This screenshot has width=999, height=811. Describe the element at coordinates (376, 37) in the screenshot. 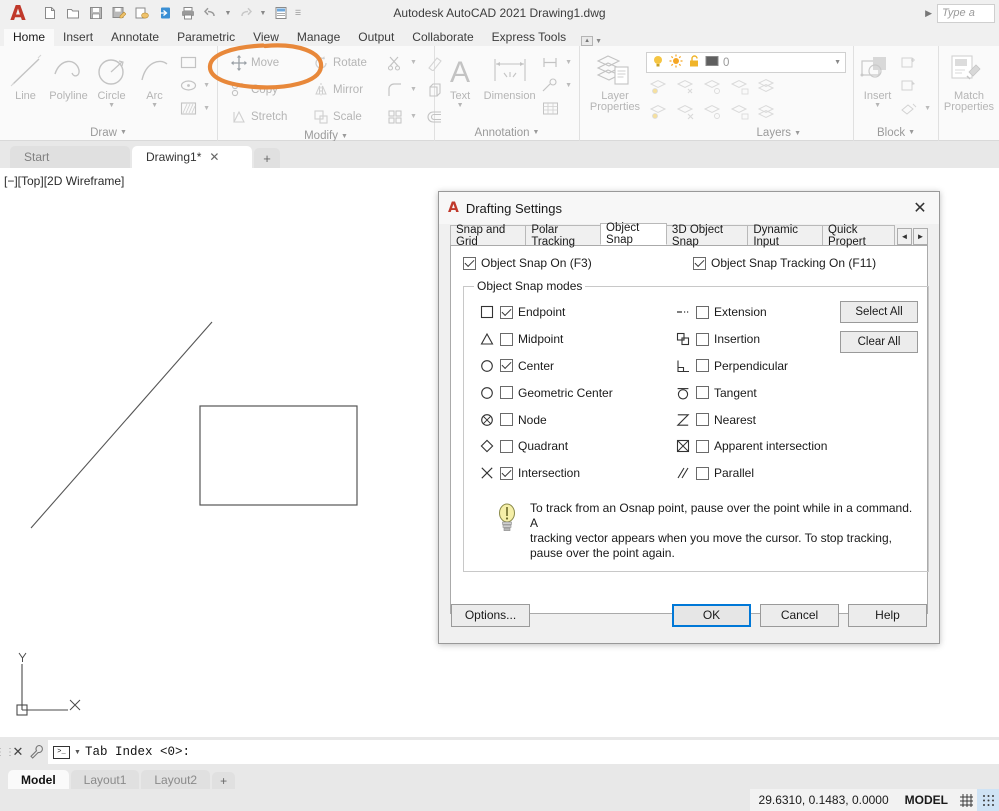

I see `ribbon-tab-output: Output` at that location.